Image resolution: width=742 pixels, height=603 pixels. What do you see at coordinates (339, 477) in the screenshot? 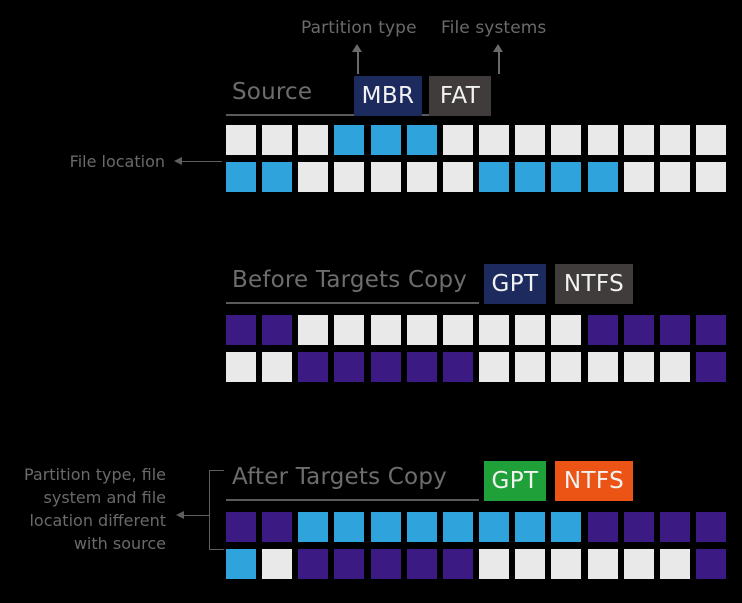
I see `section-title: After Targets Copy` at bounding box center [339, 477].